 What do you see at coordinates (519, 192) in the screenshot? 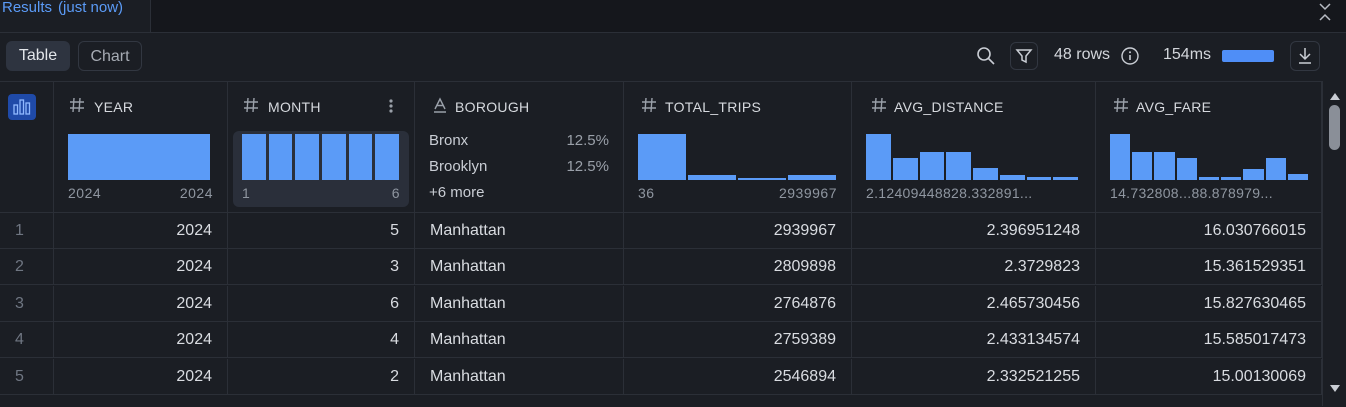
I see `more-categories-link: +6 more` at bounding box center [519, 192].